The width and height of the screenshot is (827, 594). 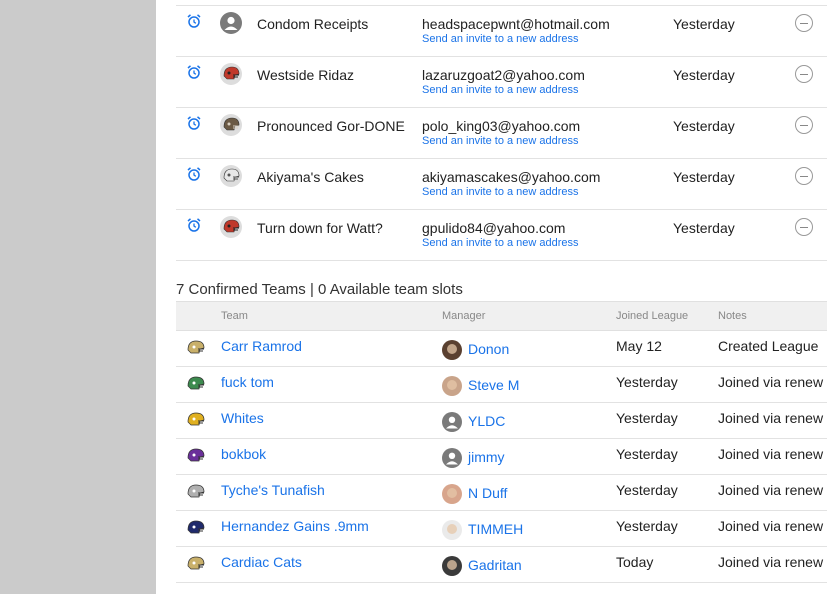 I want to click on manager-link: N Duff, so click(x=487, y=493).